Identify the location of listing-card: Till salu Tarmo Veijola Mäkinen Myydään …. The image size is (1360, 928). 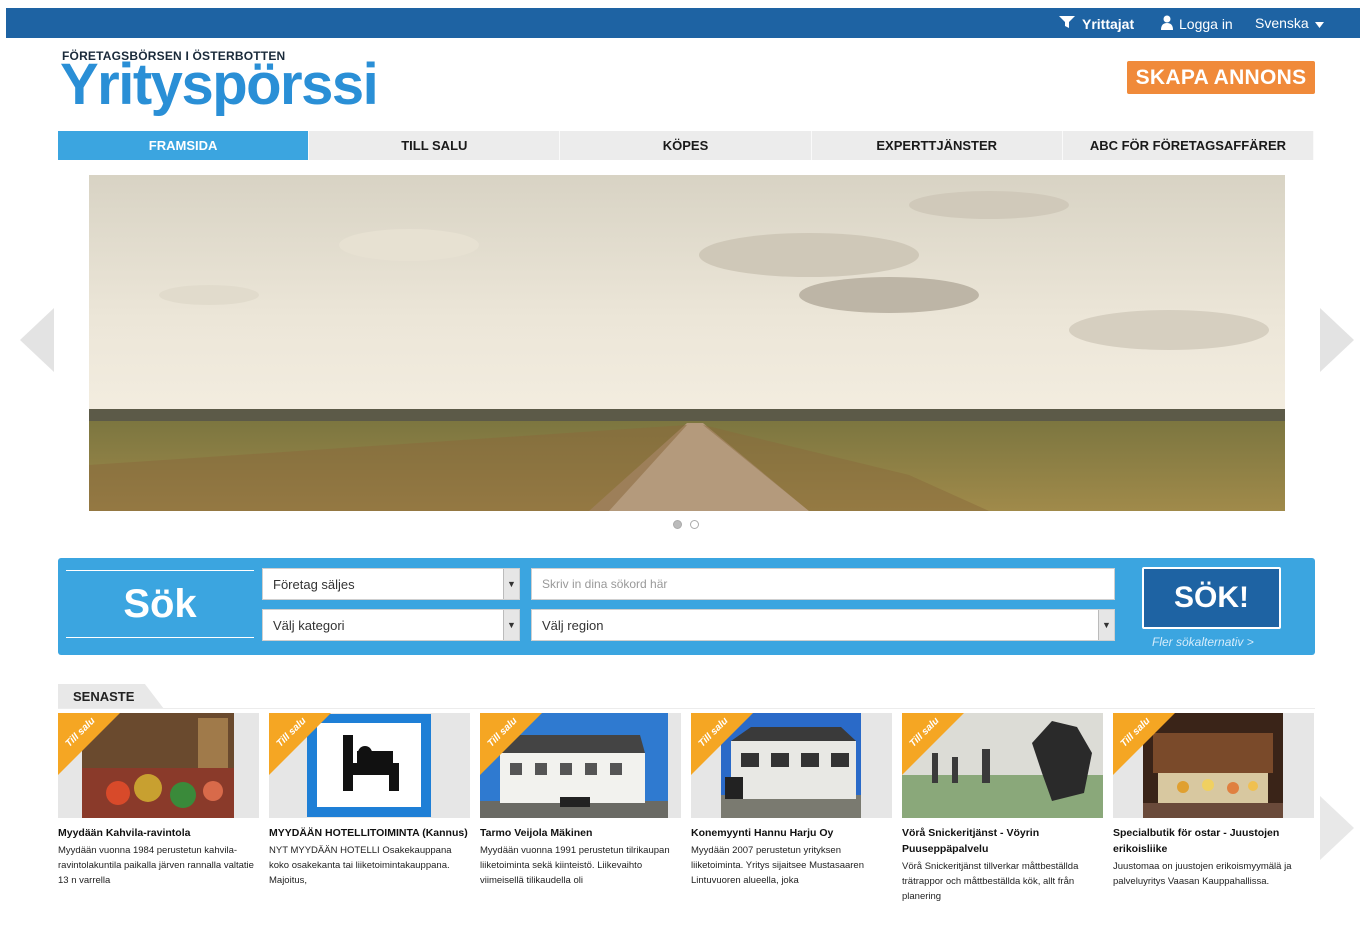
(580, 818).